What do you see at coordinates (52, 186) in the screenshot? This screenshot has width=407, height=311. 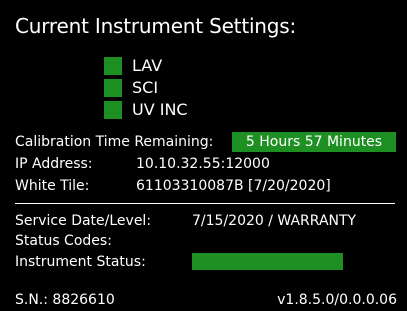 I see `white-tile-label: White Tile:` at bounding box center [52, 186].